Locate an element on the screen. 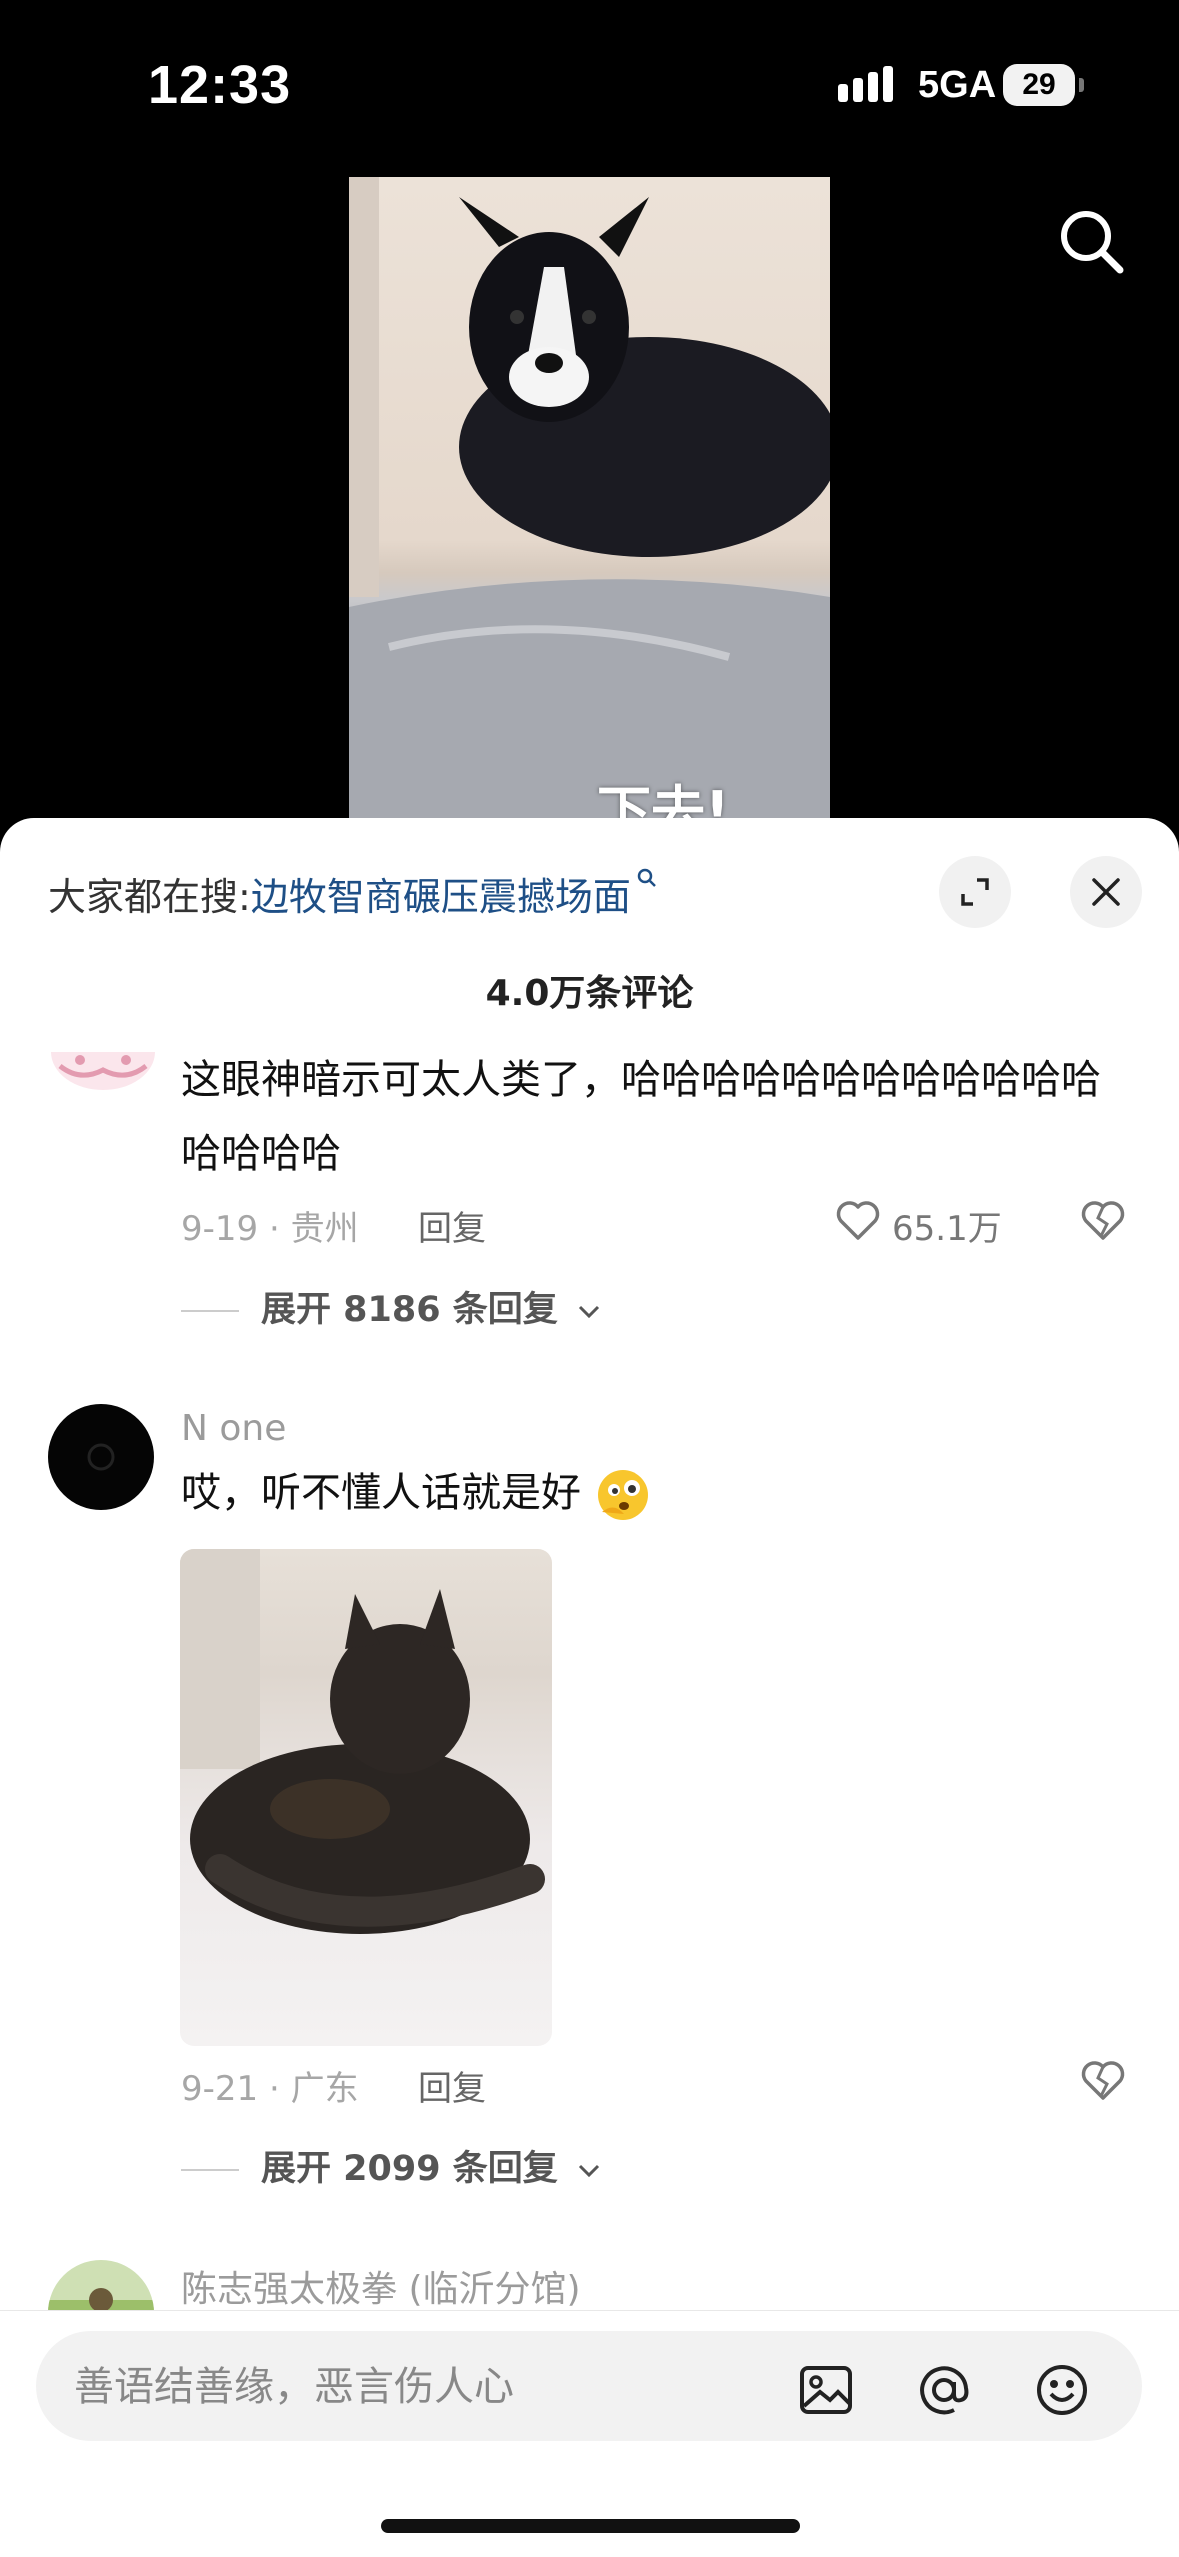  dog-illustration is located at coordinates (589, 517).